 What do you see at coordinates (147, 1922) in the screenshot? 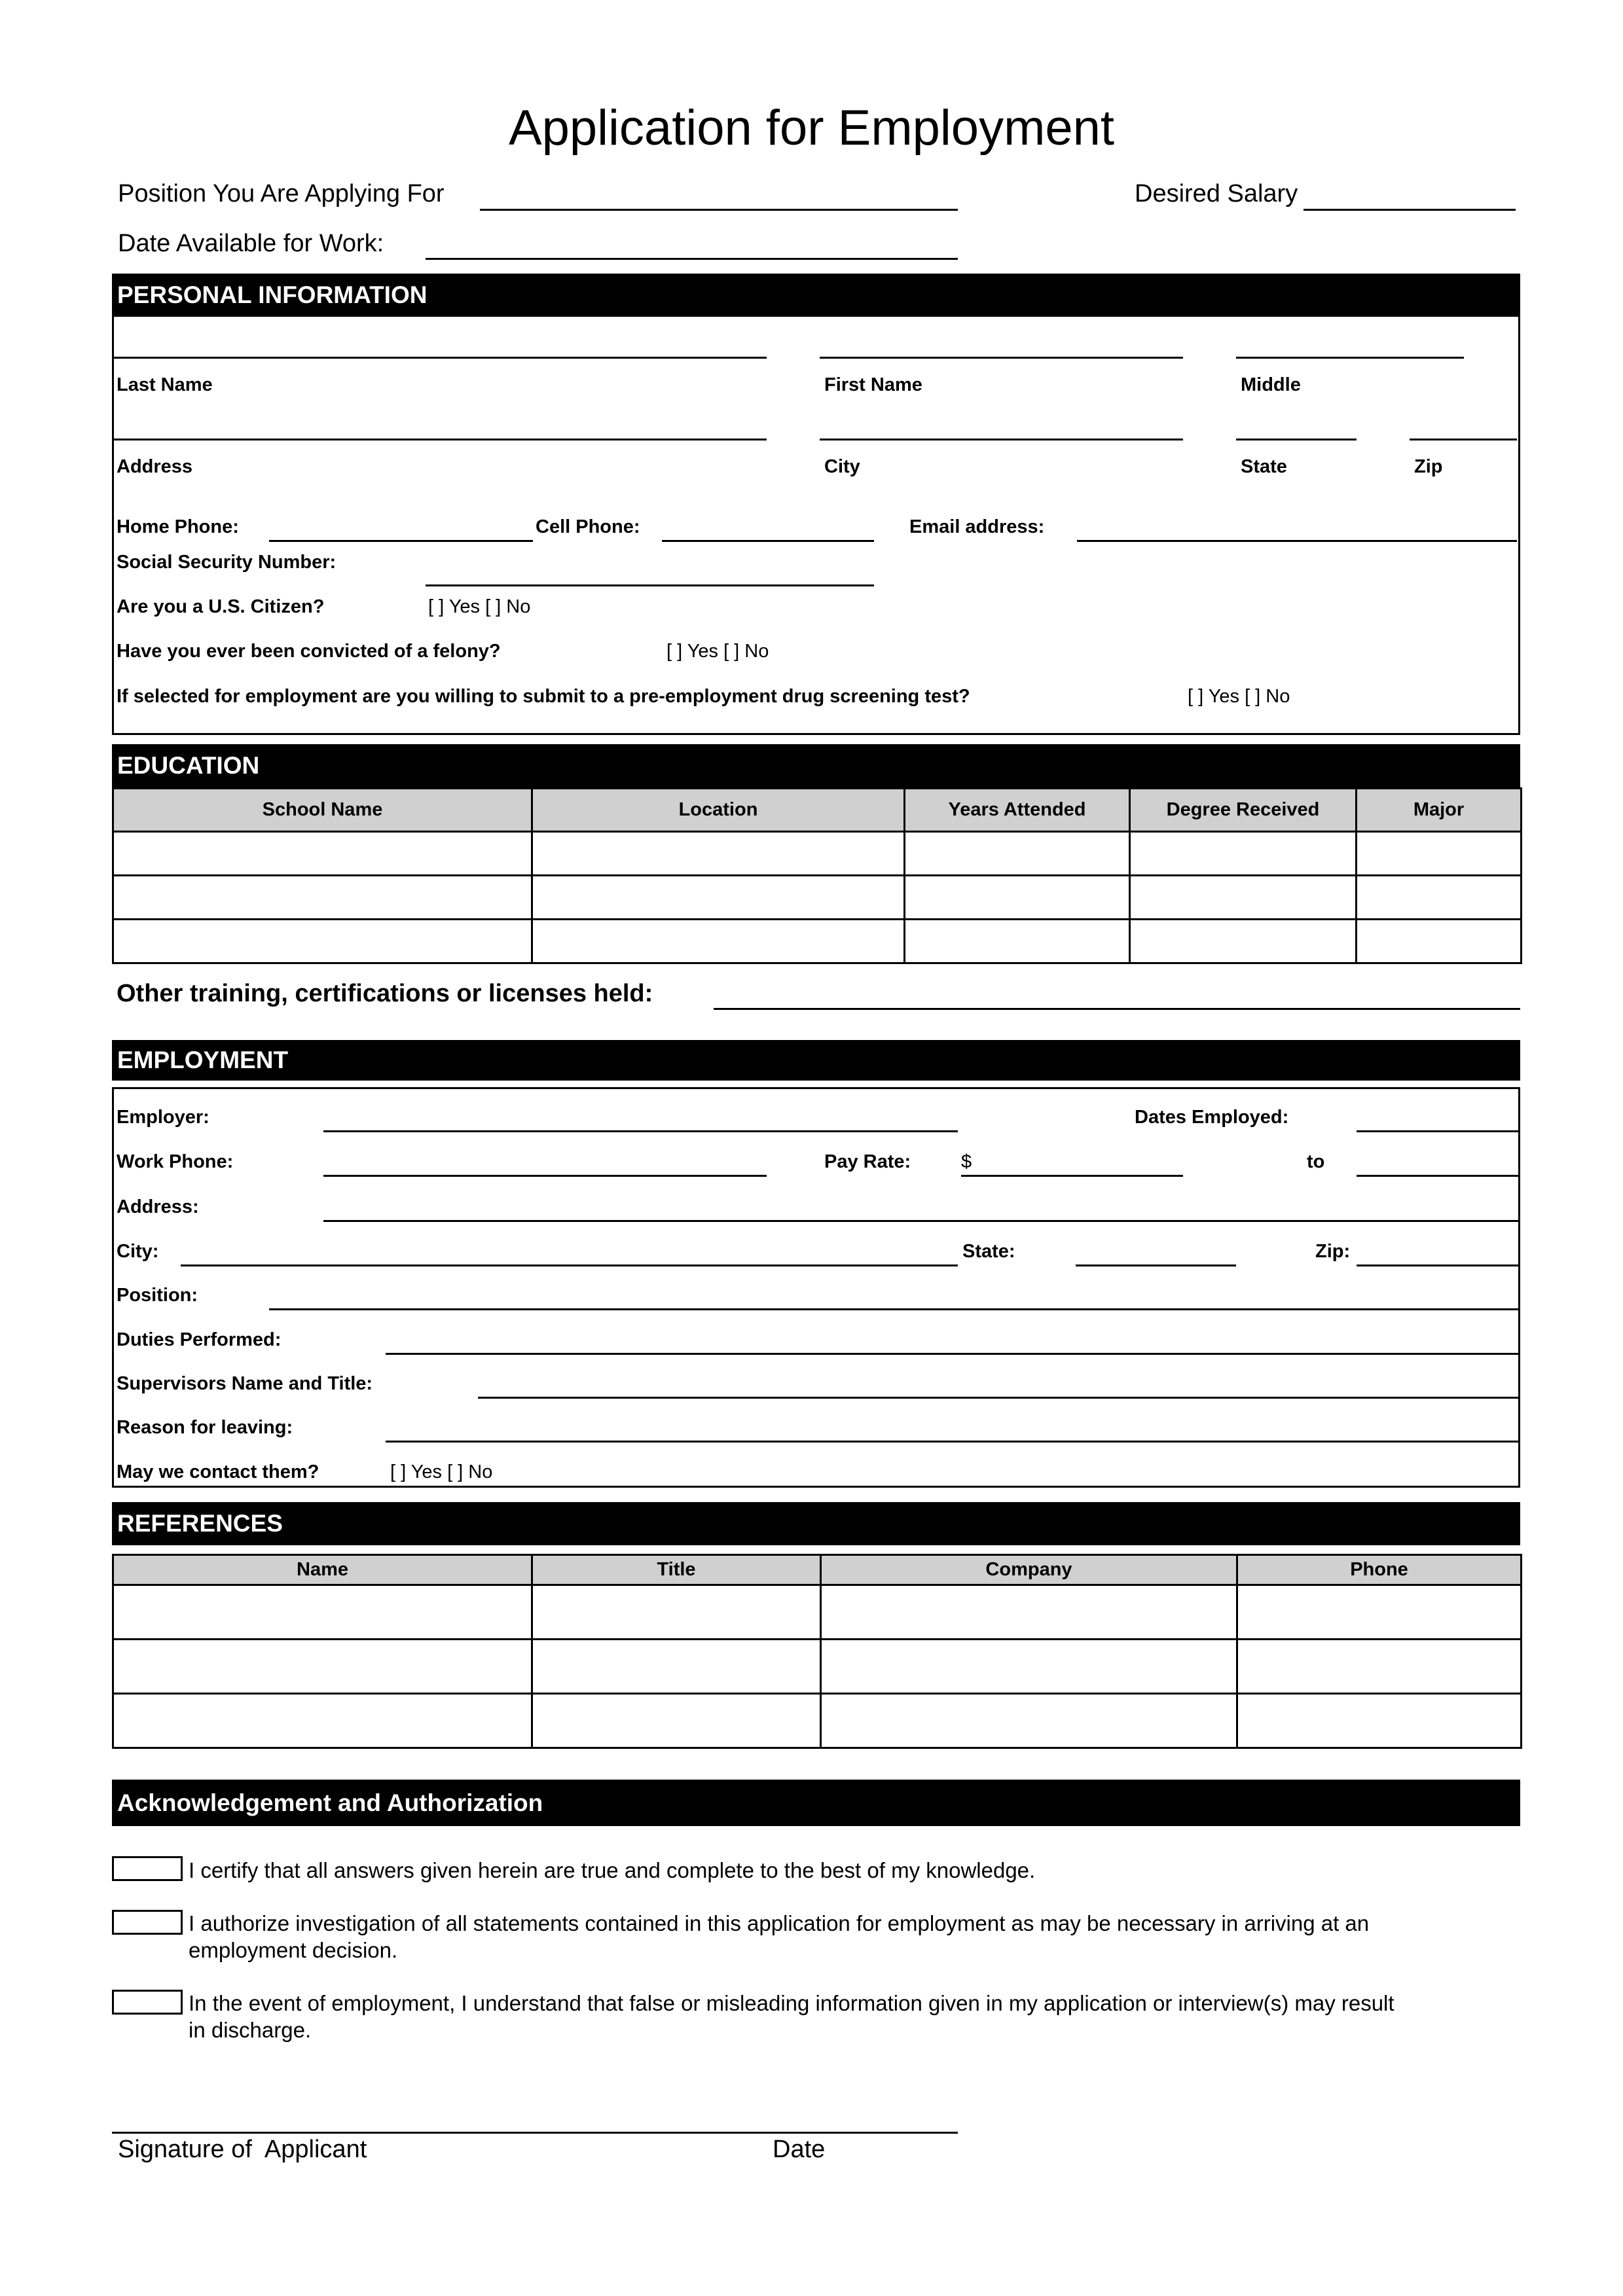
I see `authorize-checkbox` at bounding box center [147, 1922].